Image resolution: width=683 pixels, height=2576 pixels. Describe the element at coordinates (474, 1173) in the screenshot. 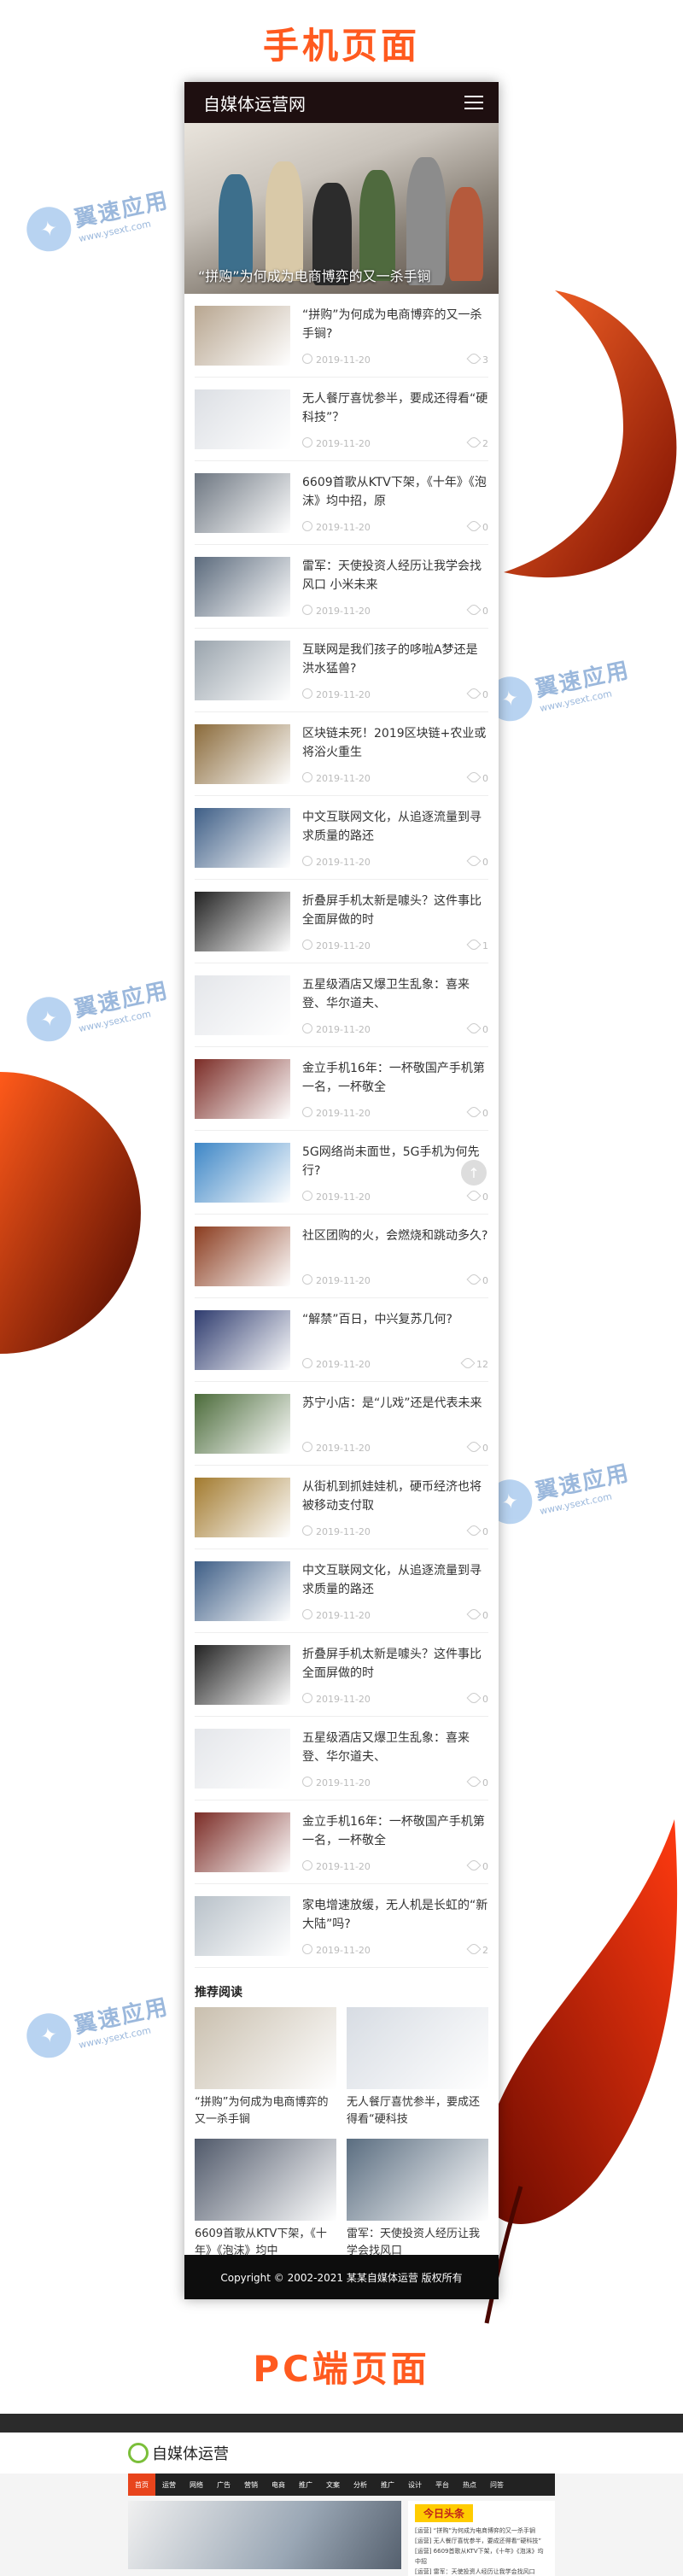

I see `back-to-top-icon: ↑` at that location.